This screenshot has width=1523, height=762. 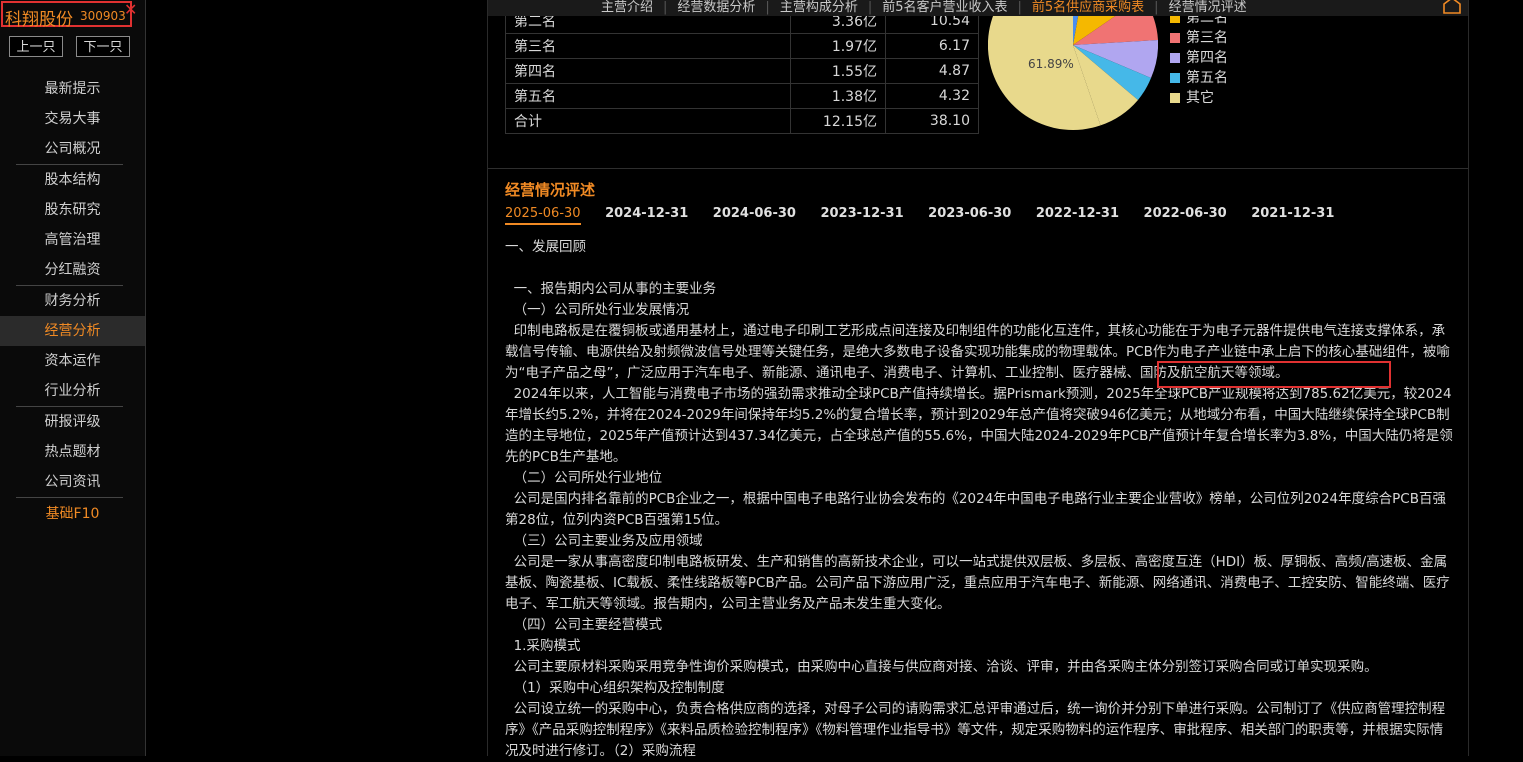 I want to click on table-row: 第四名 1.55亿 4.87, so click(x=742, y=71).